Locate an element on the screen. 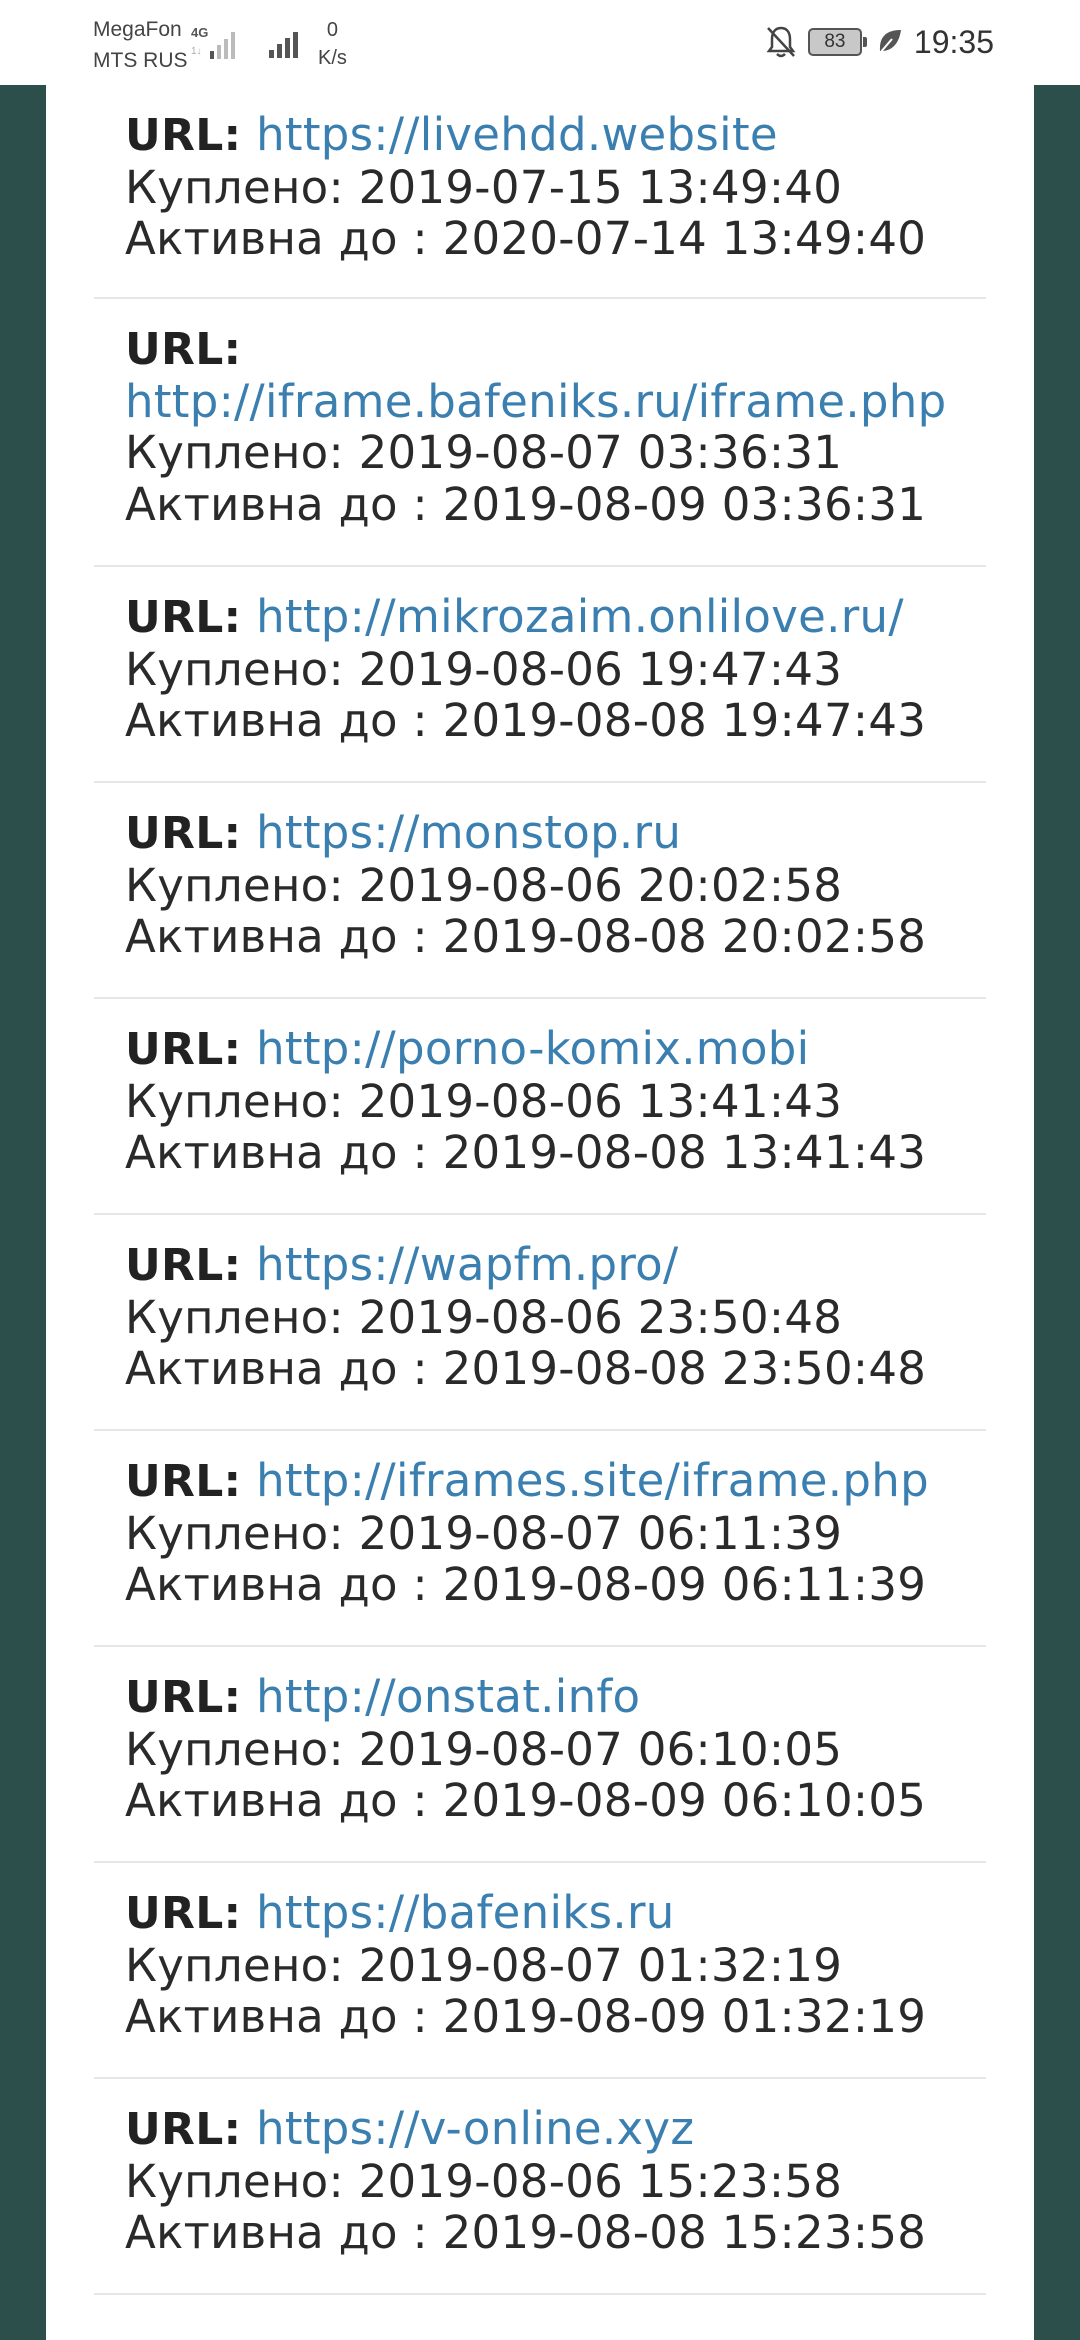 The image size is (1080, 2340). carrier-1: MegaFon is located at coordinates (137, 29).